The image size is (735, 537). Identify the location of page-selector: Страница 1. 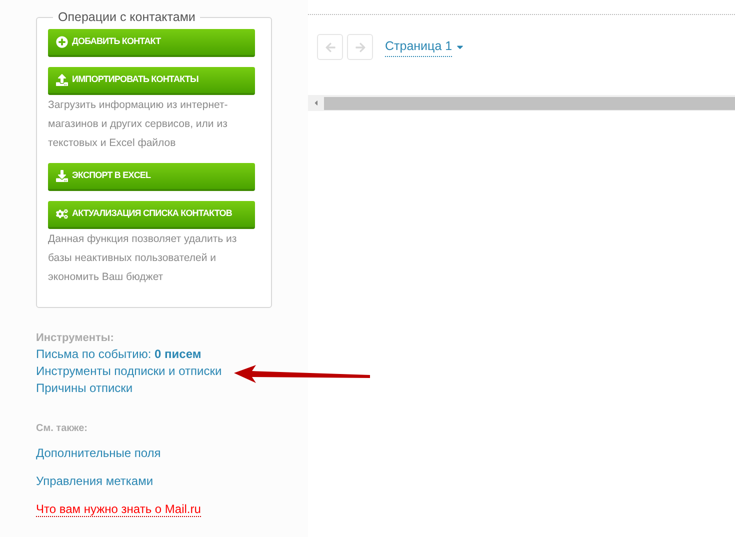
(418, 47).